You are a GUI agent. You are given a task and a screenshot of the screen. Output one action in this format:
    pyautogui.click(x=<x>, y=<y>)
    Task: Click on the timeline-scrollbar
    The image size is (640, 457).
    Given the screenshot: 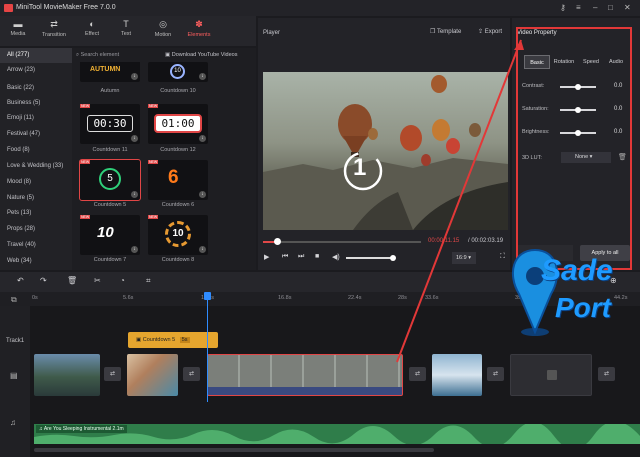 What is the action you would take?
    pyautogui.click(x=234, y=450)
    